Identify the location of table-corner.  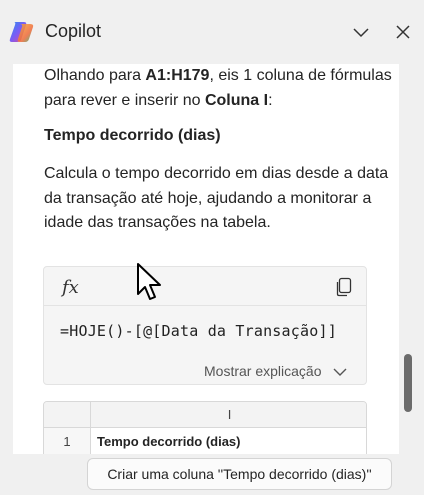
(67, 415).